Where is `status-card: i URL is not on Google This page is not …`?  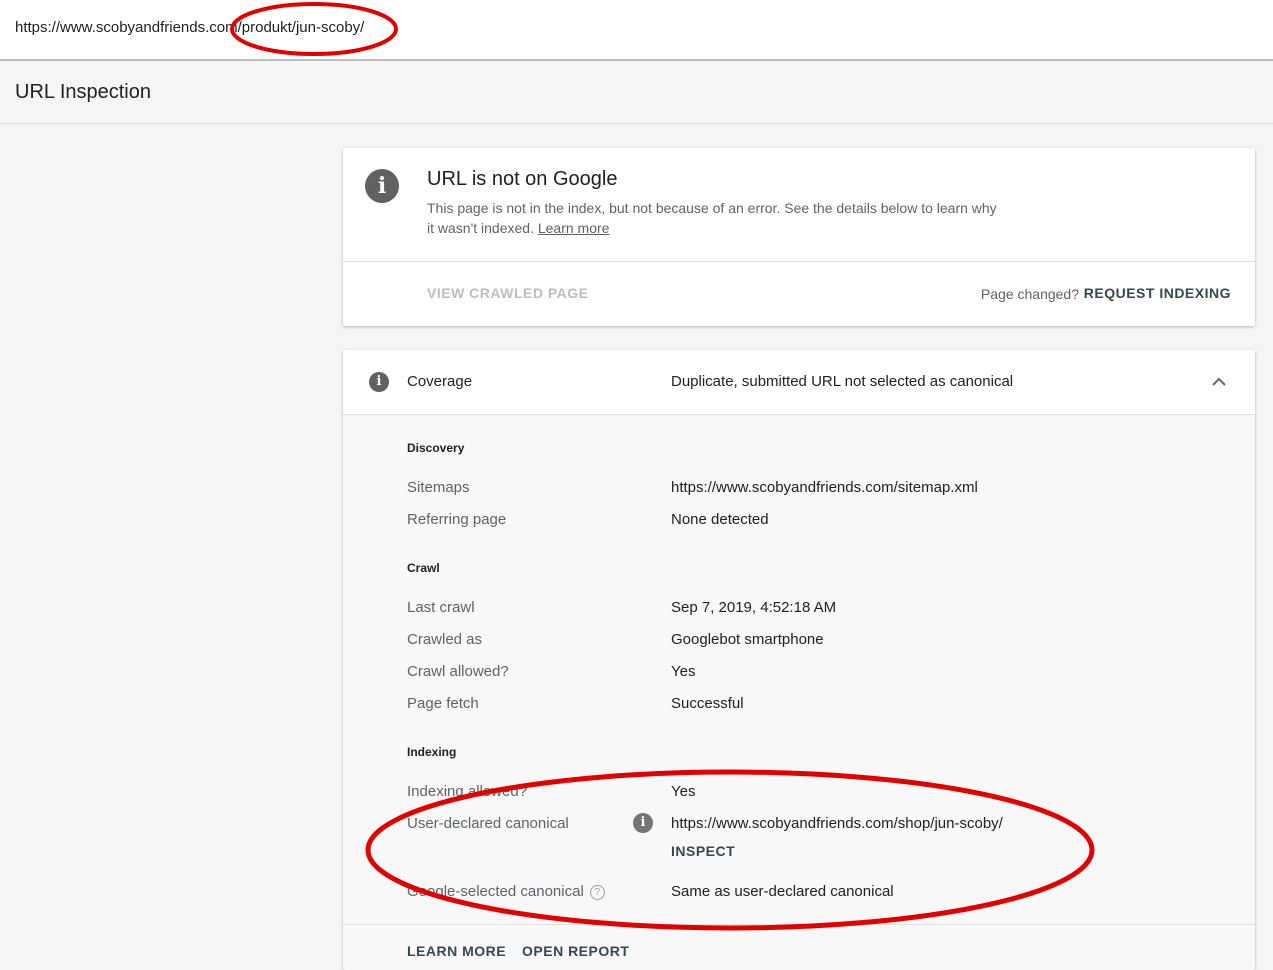 status-card: i URL is not on Google This page is not … is located at coordinates (799, 237).